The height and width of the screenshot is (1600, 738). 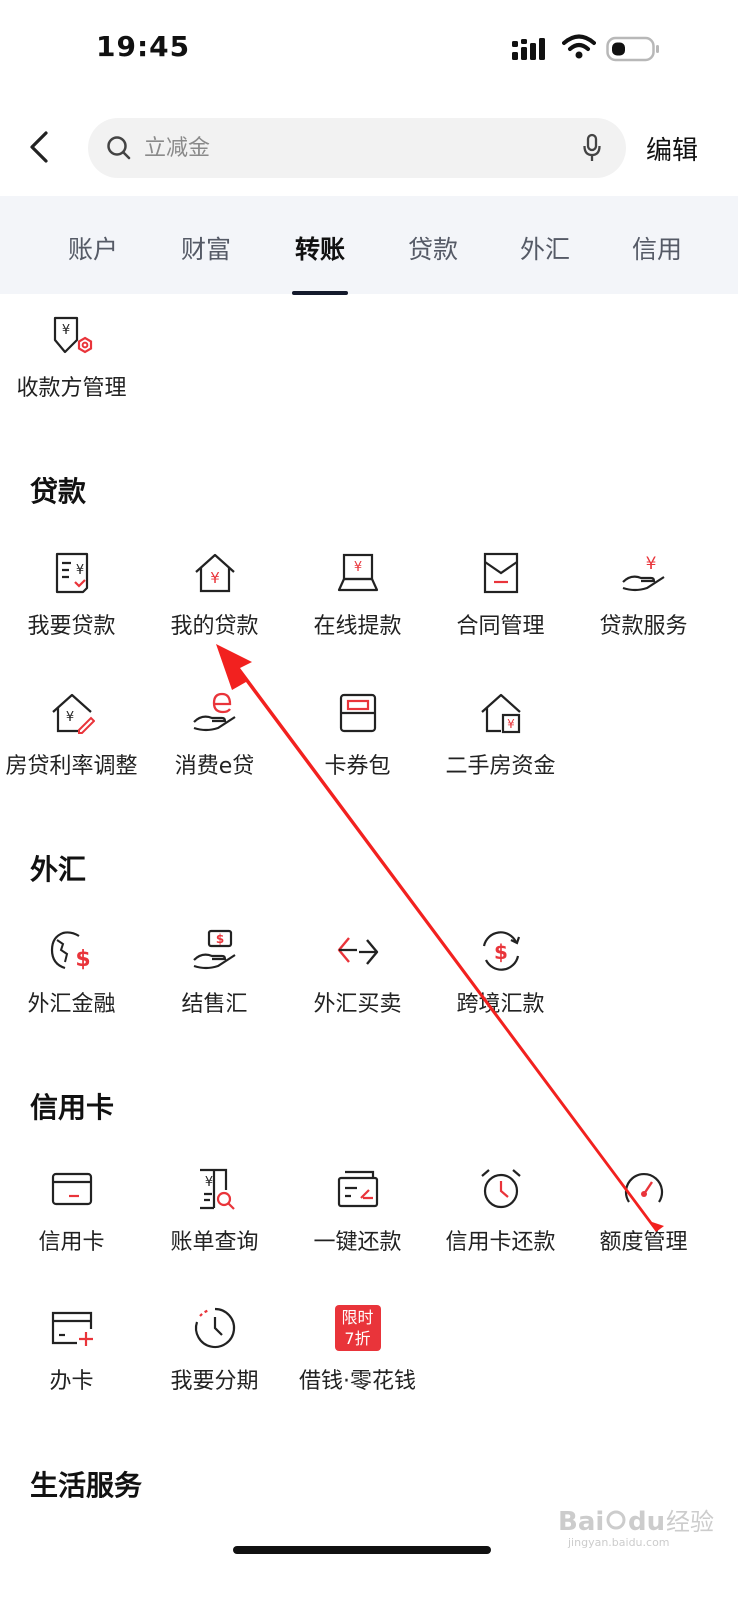 What do you see at coordinates (433, 248) in the screenshot?
I see `tab-loans: 贷款` at bounding box center [433, 248].